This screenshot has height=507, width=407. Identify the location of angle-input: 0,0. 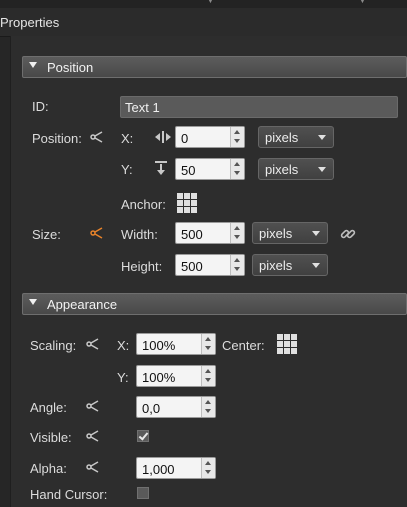
(176, 407).